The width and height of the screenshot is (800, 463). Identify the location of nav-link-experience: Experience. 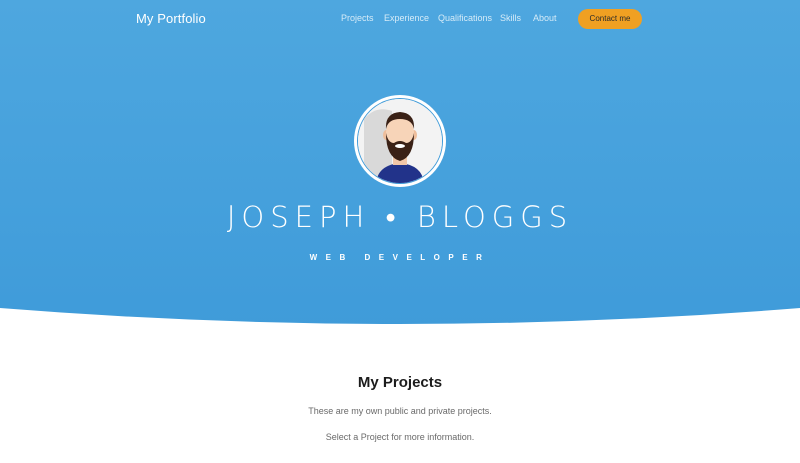
(406, 18).